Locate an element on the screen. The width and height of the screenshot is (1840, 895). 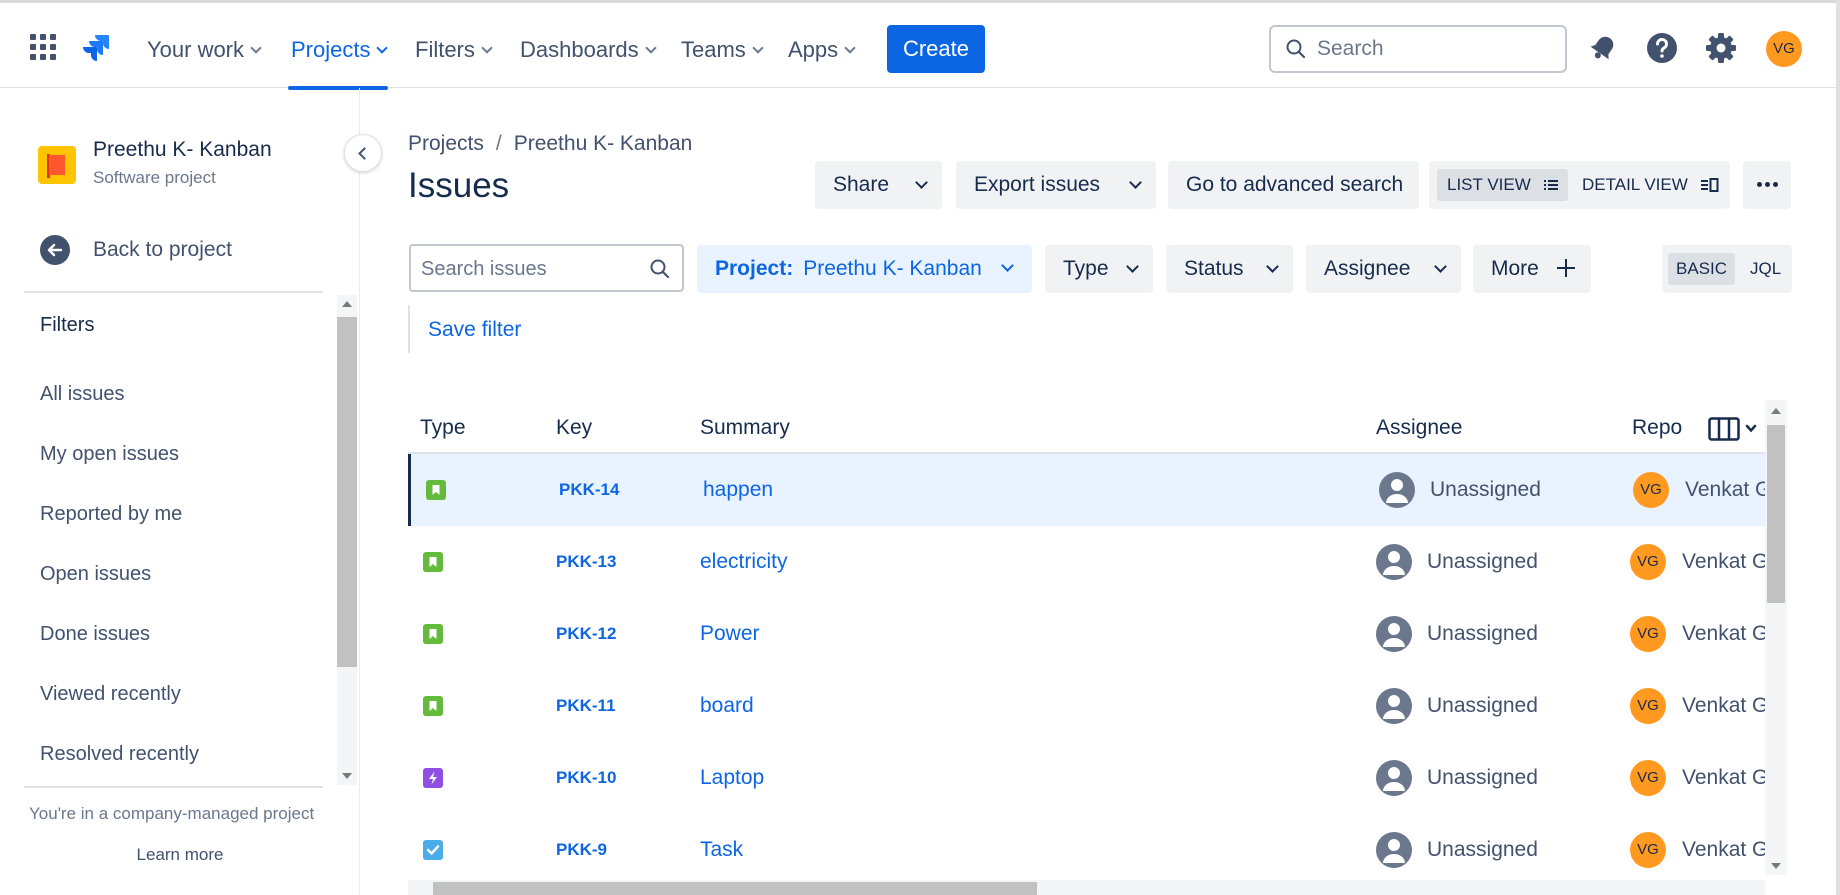
jira-logo-icon is located at coordinates (95, 48).